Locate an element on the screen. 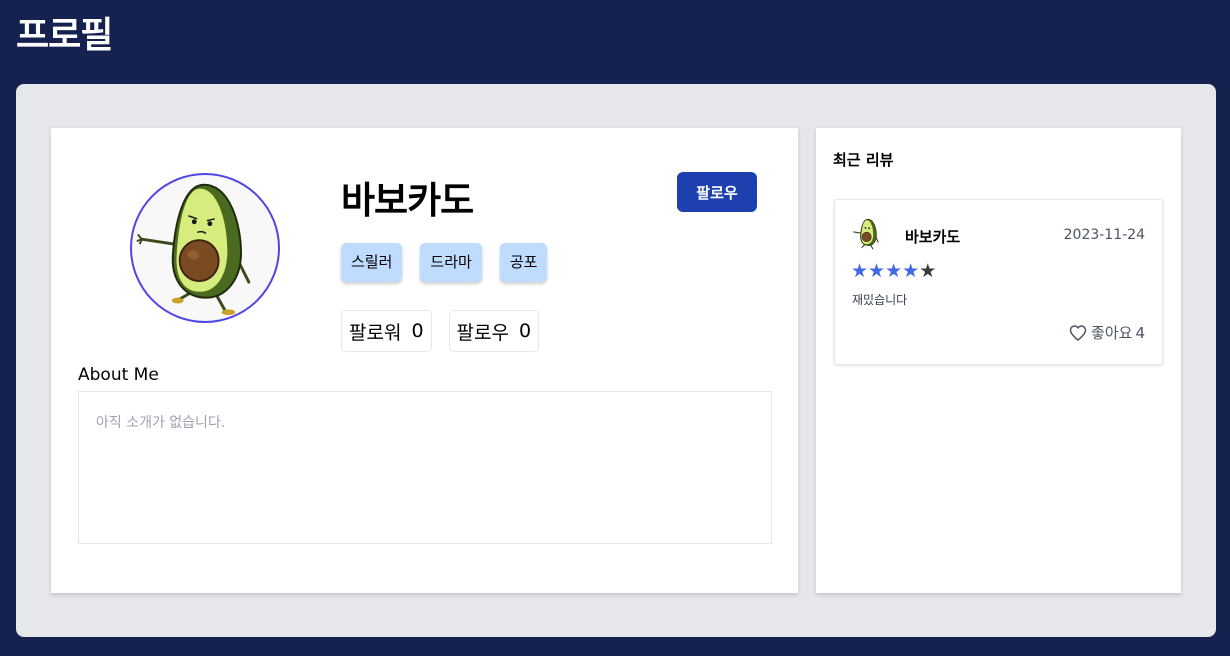 This screenshot has width=1230, height=656. followers-count: 0 is located at coordinates (417, 331).